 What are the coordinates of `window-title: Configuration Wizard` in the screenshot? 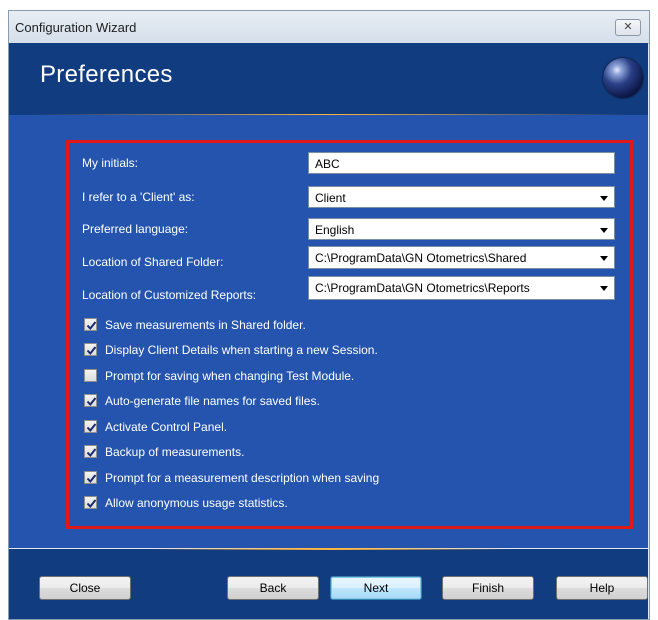 It's located at (76, 27).